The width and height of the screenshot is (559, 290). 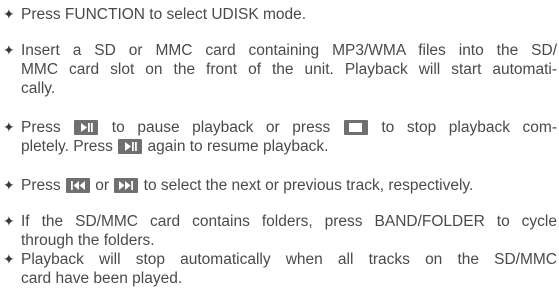 What do you see at coordinates (355, 127) in the screenshot?
I see `stop-icon` at bounding box center [355, 127].